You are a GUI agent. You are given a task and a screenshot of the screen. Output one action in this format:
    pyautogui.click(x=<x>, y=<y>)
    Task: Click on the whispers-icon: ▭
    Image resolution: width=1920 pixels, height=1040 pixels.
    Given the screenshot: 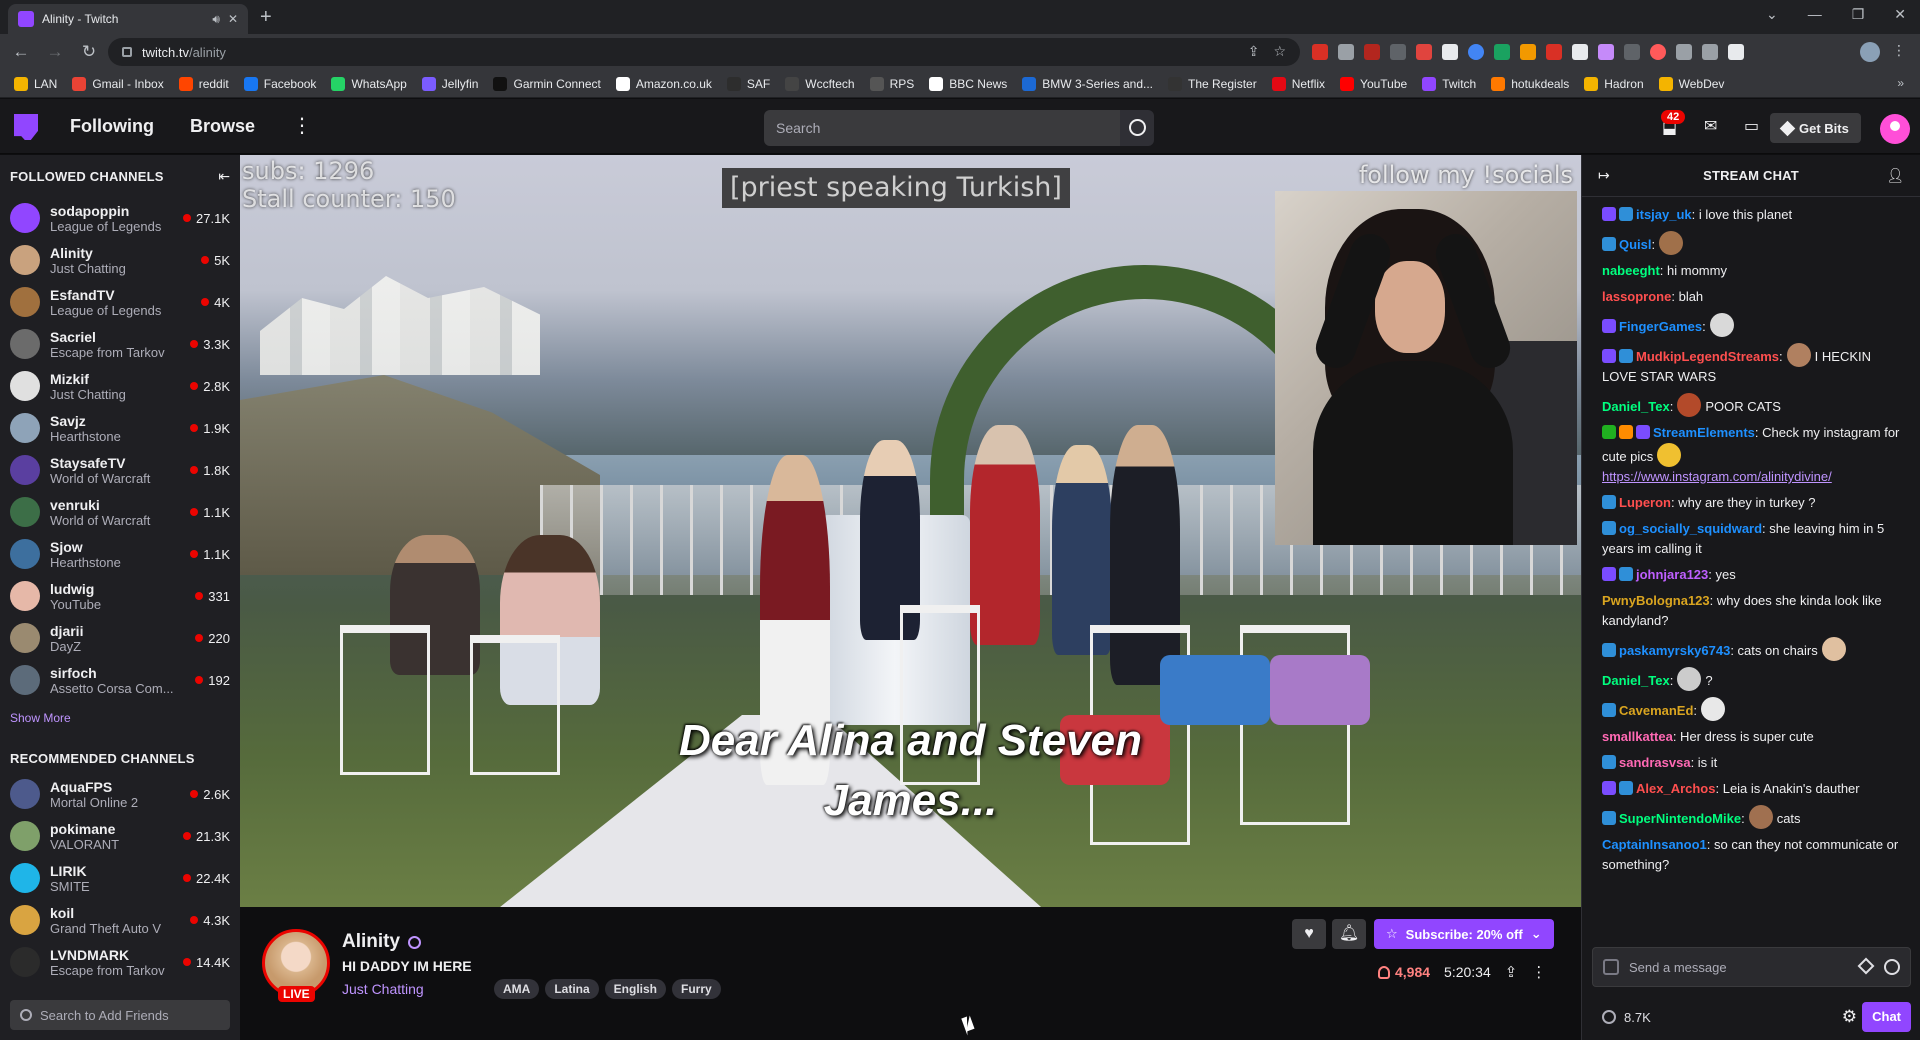 What is the action you would take?
    pyautogui.click(x=1755, y=126)
    